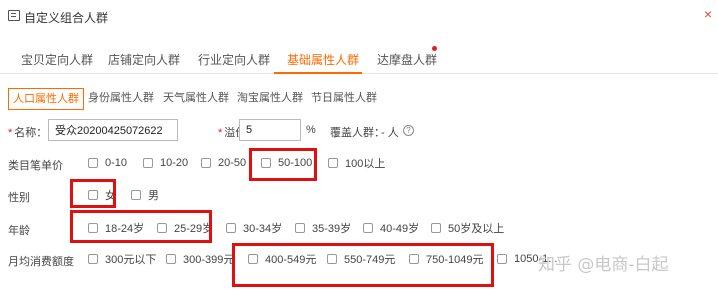 Image resolution: width=718 pixels, height=291 pixels. Describe the element at coordinates (116, 228) in the screenshot. I see `age-option: 18-24岁` at that location.